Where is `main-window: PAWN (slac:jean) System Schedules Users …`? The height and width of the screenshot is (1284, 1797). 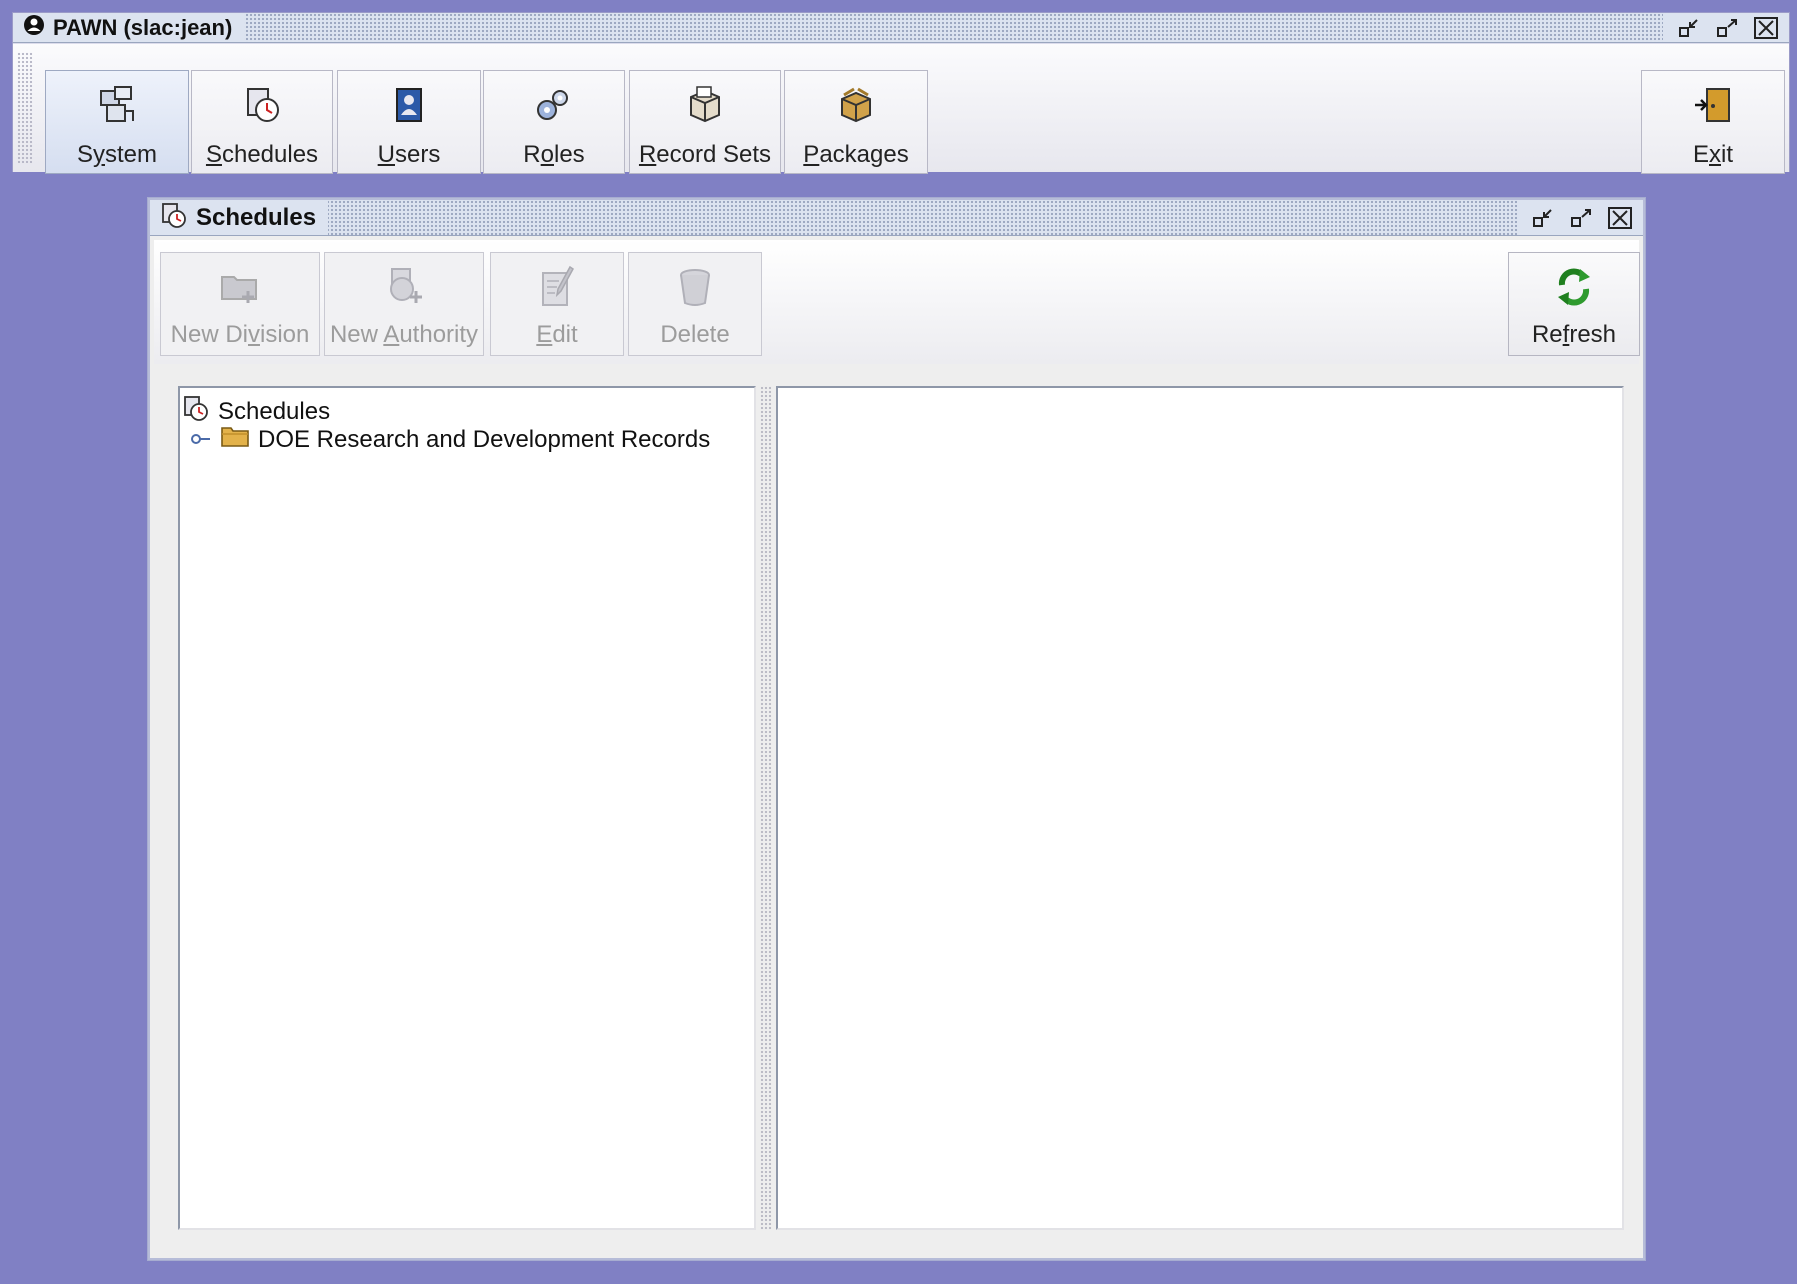
main-window: PAWN (slac:jean) System Schedules Users … is located at coordinates (901, 93).